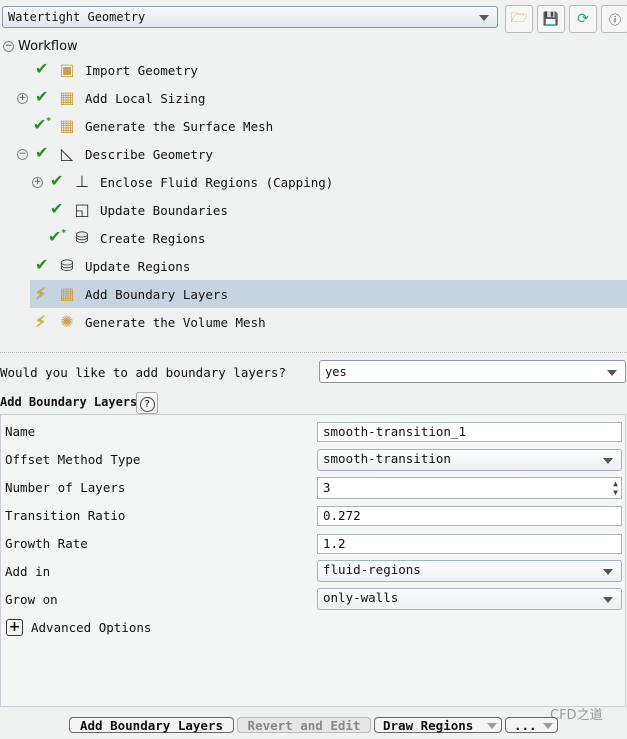 This screenshot has height=739, width=627. What do you see at coordinates (145, 98) in the screenshot?
I see `tree-item-label: Add Local Sizing` at bounding box center [145, 98].